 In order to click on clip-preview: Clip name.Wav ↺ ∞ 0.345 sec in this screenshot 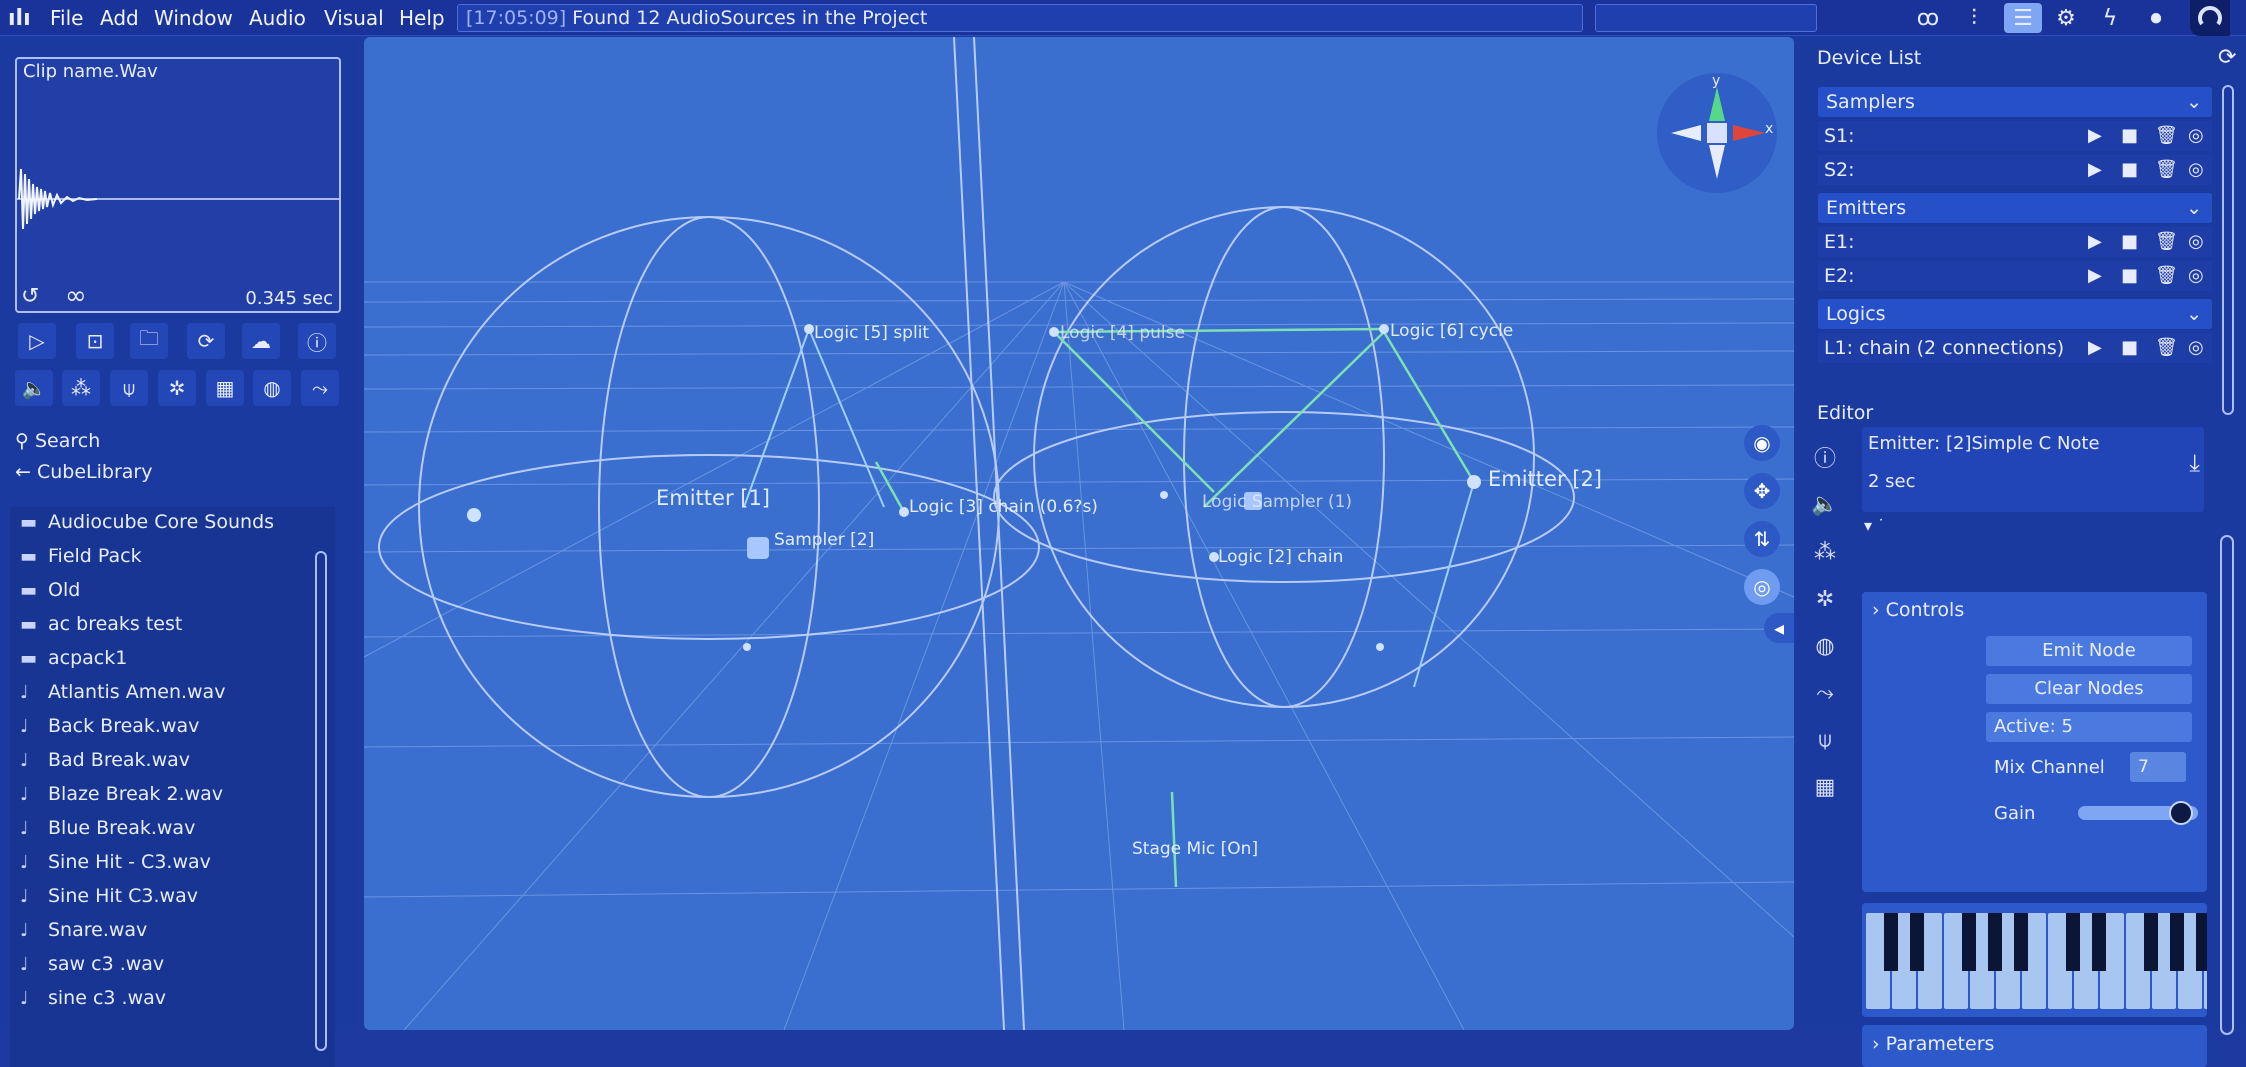, I will do `click(178, 185)`.